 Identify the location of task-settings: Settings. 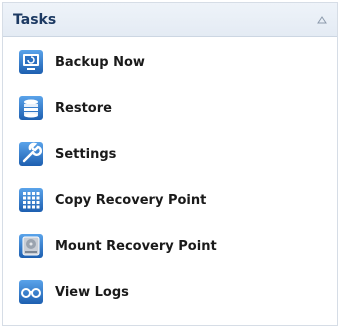
(170, 154).